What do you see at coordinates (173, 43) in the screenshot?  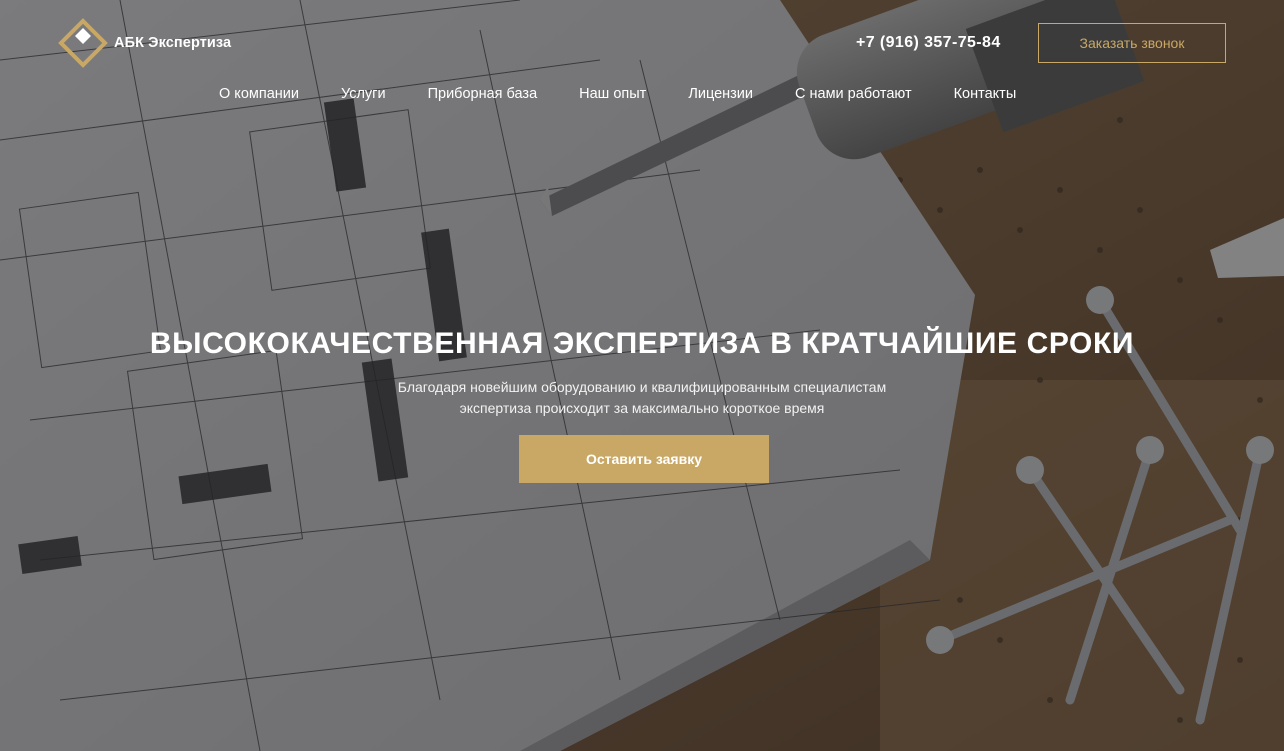 I see `brand-name: АБК Экспертиза` at bounding box center [173, 43].